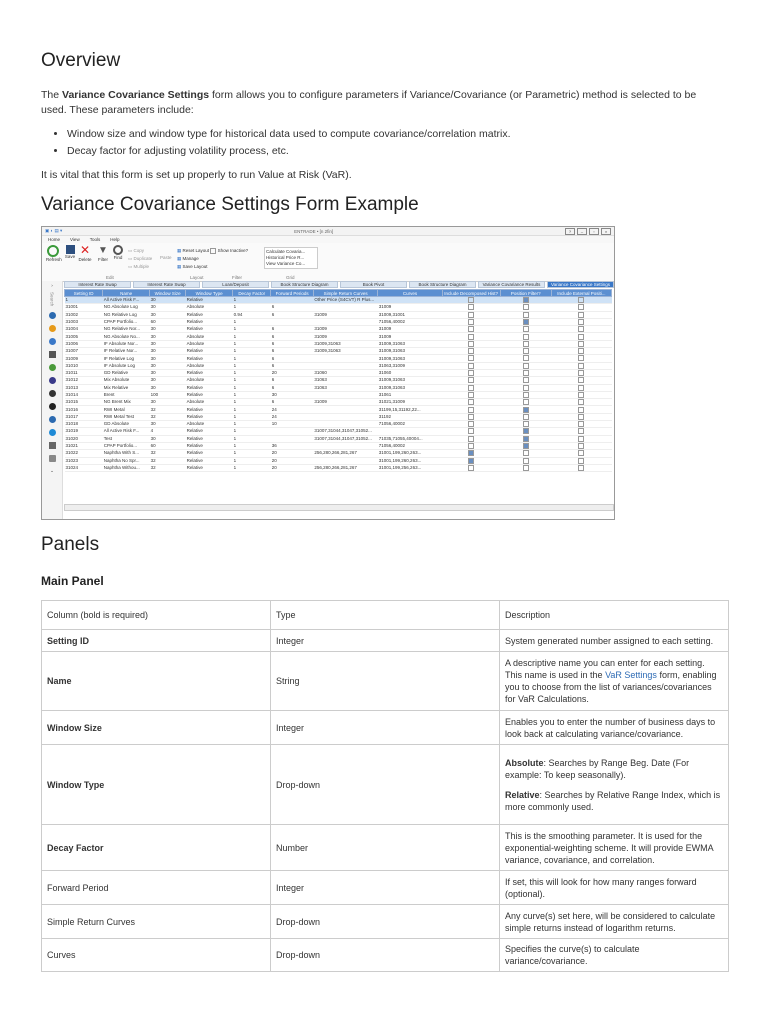  Describe the element at coordinates (569, 231) in the screenshot. I see `help-icon: ?` at that location.